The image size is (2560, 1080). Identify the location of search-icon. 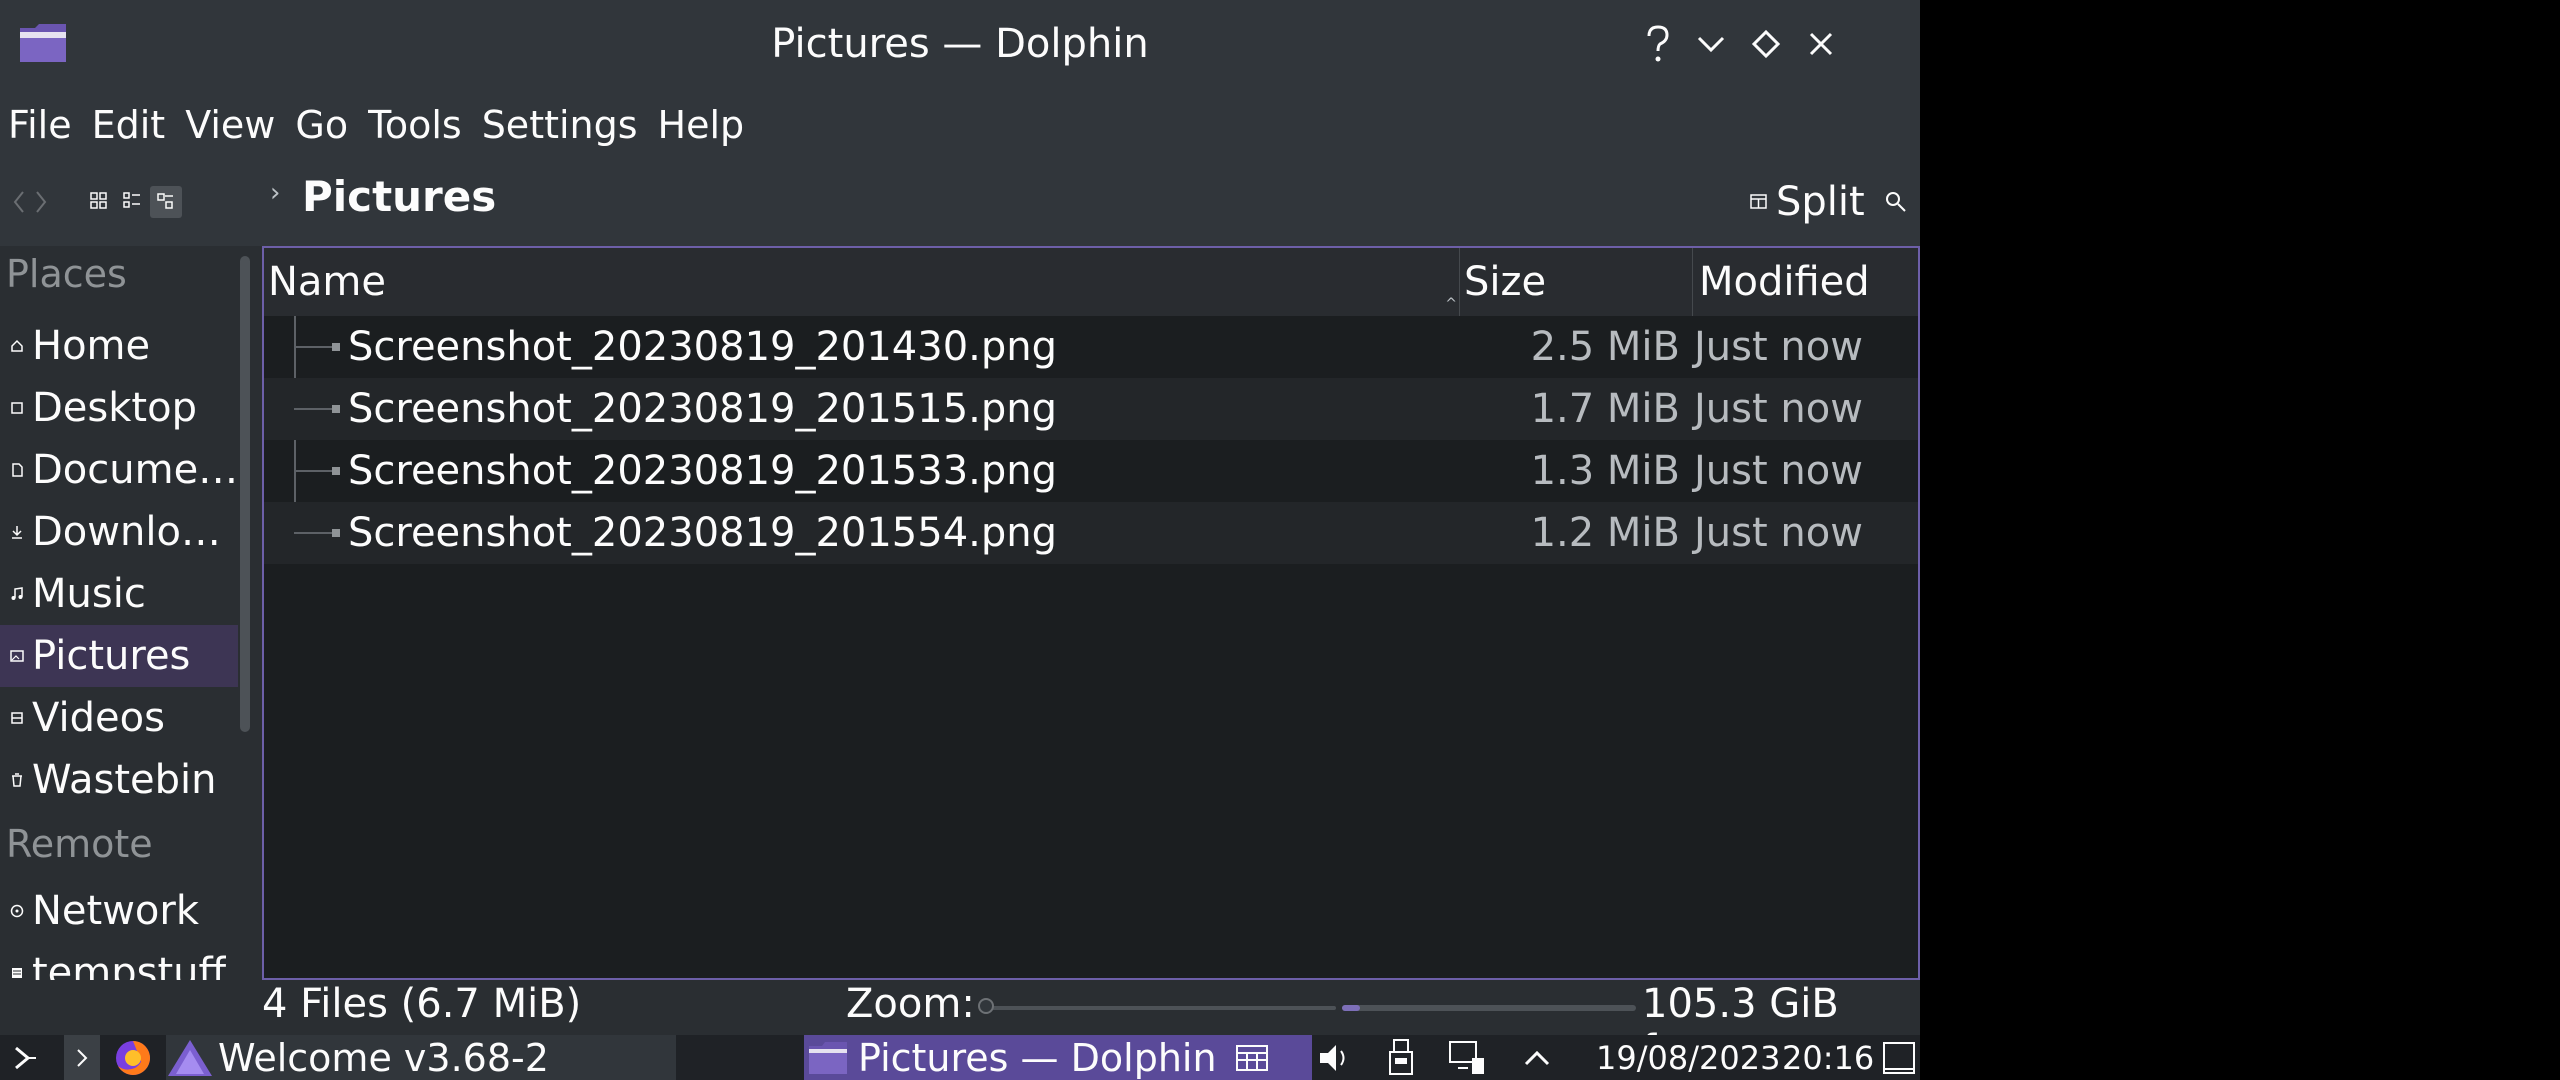
(1896, 202).